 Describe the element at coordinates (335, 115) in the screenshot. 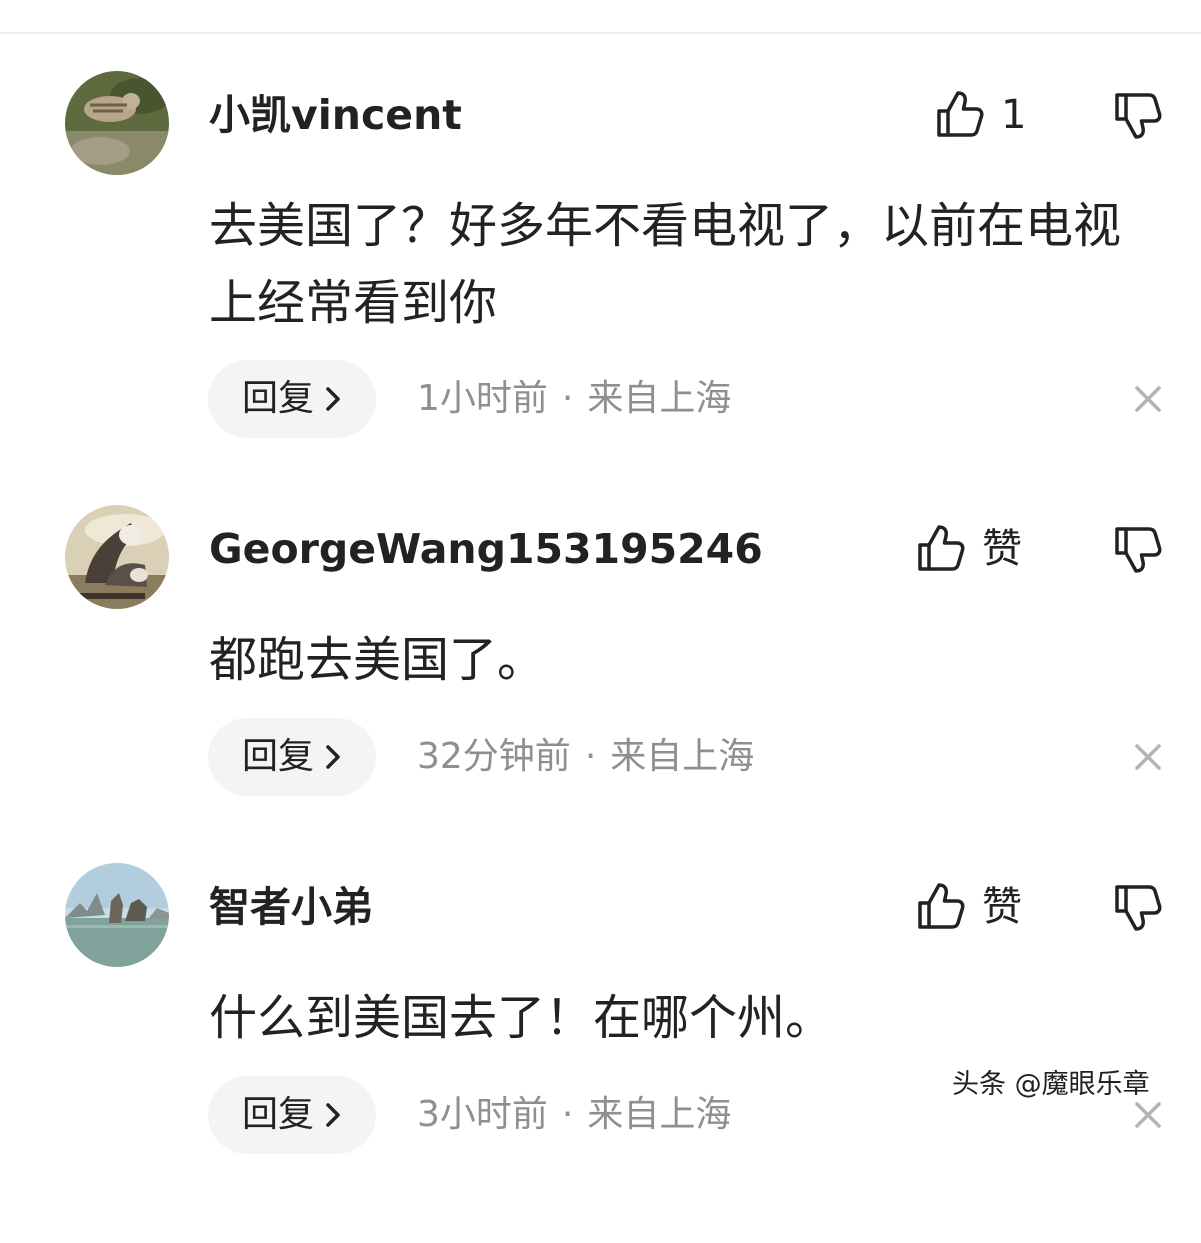

I see `username: 小凯vincent` at that location.